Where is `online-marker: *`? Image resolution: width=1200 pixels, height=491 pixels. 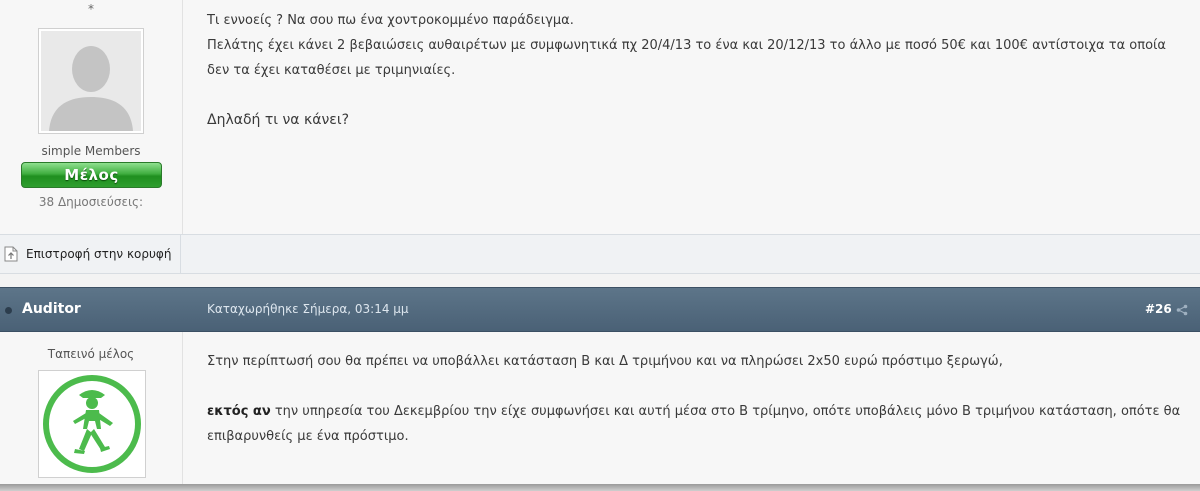
online-marker: * is located at coordinates (91, 9).